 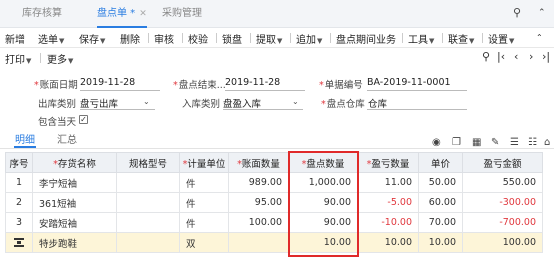 I want to click on search-doc-icon: ⚲, so click(x=486, y=56).